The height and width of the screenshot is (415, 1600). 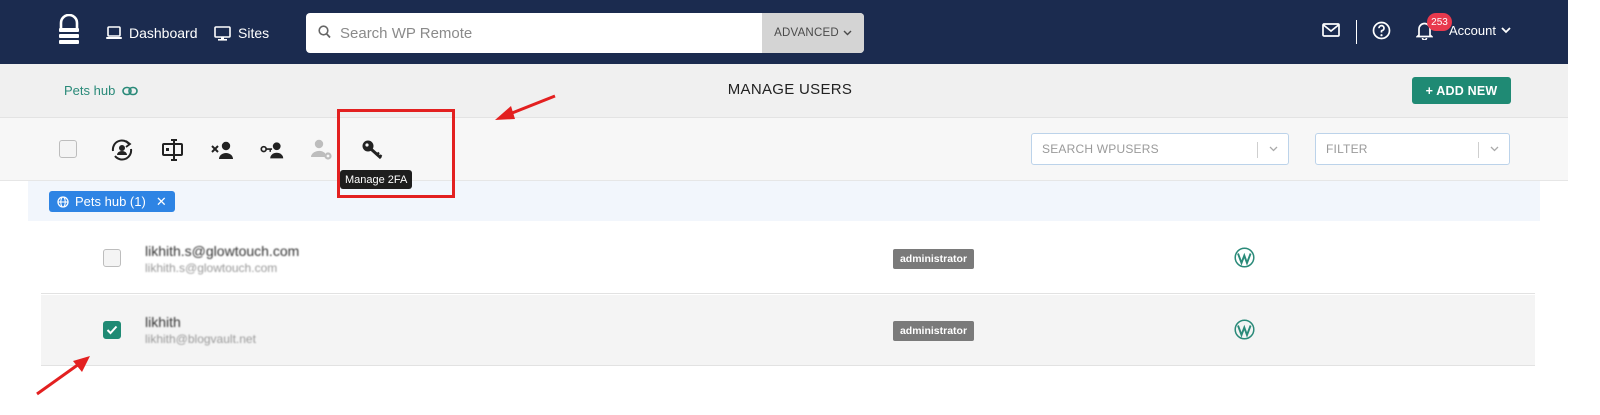 What do you see at coordinates (1347, 149) in the screenshot?
I see `filter-placeholder: FILTER` at bounding box center [1347, 149].